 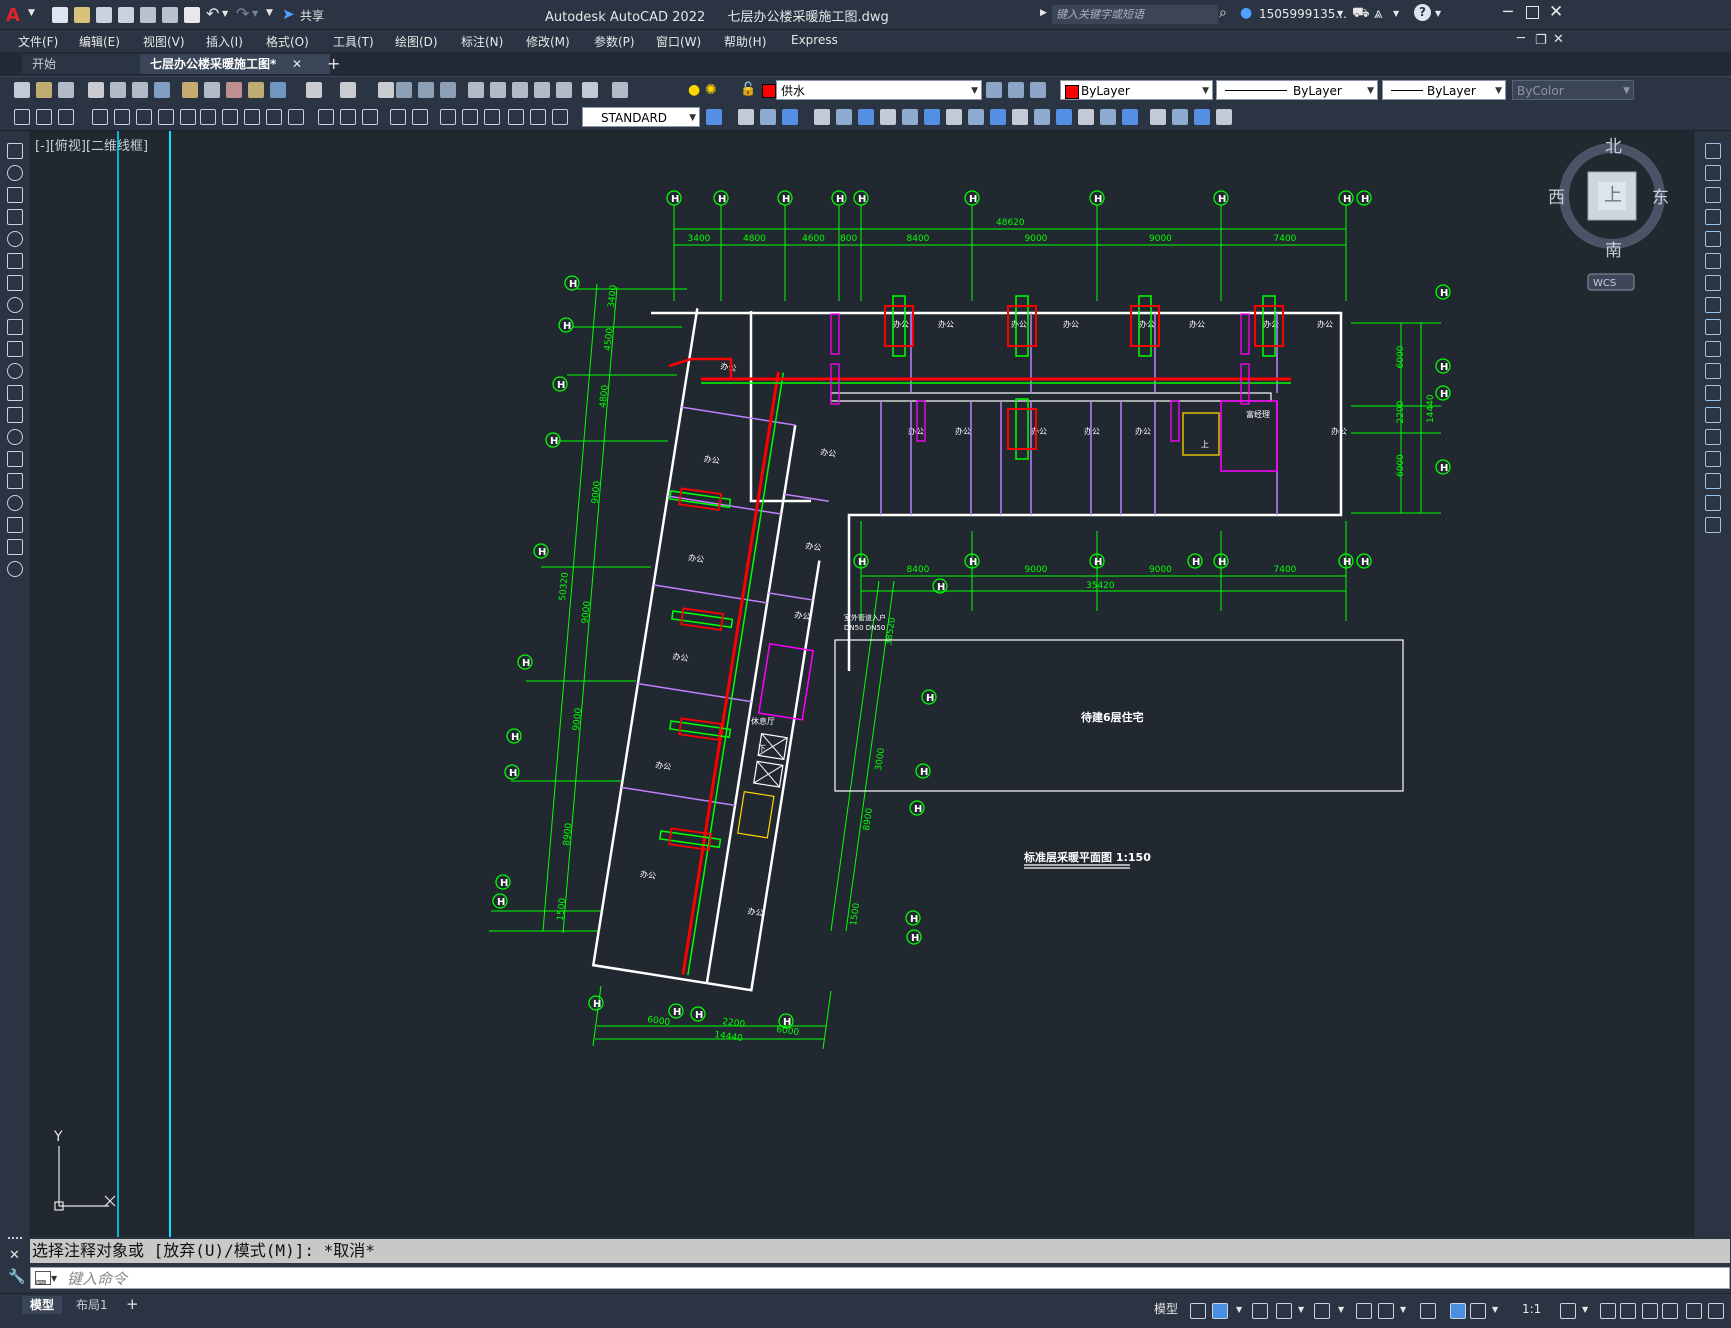 What do you see at coordinates (15, 239) in the screenshot?
I see `rectangle-icon` at bounding box center [15, 239].